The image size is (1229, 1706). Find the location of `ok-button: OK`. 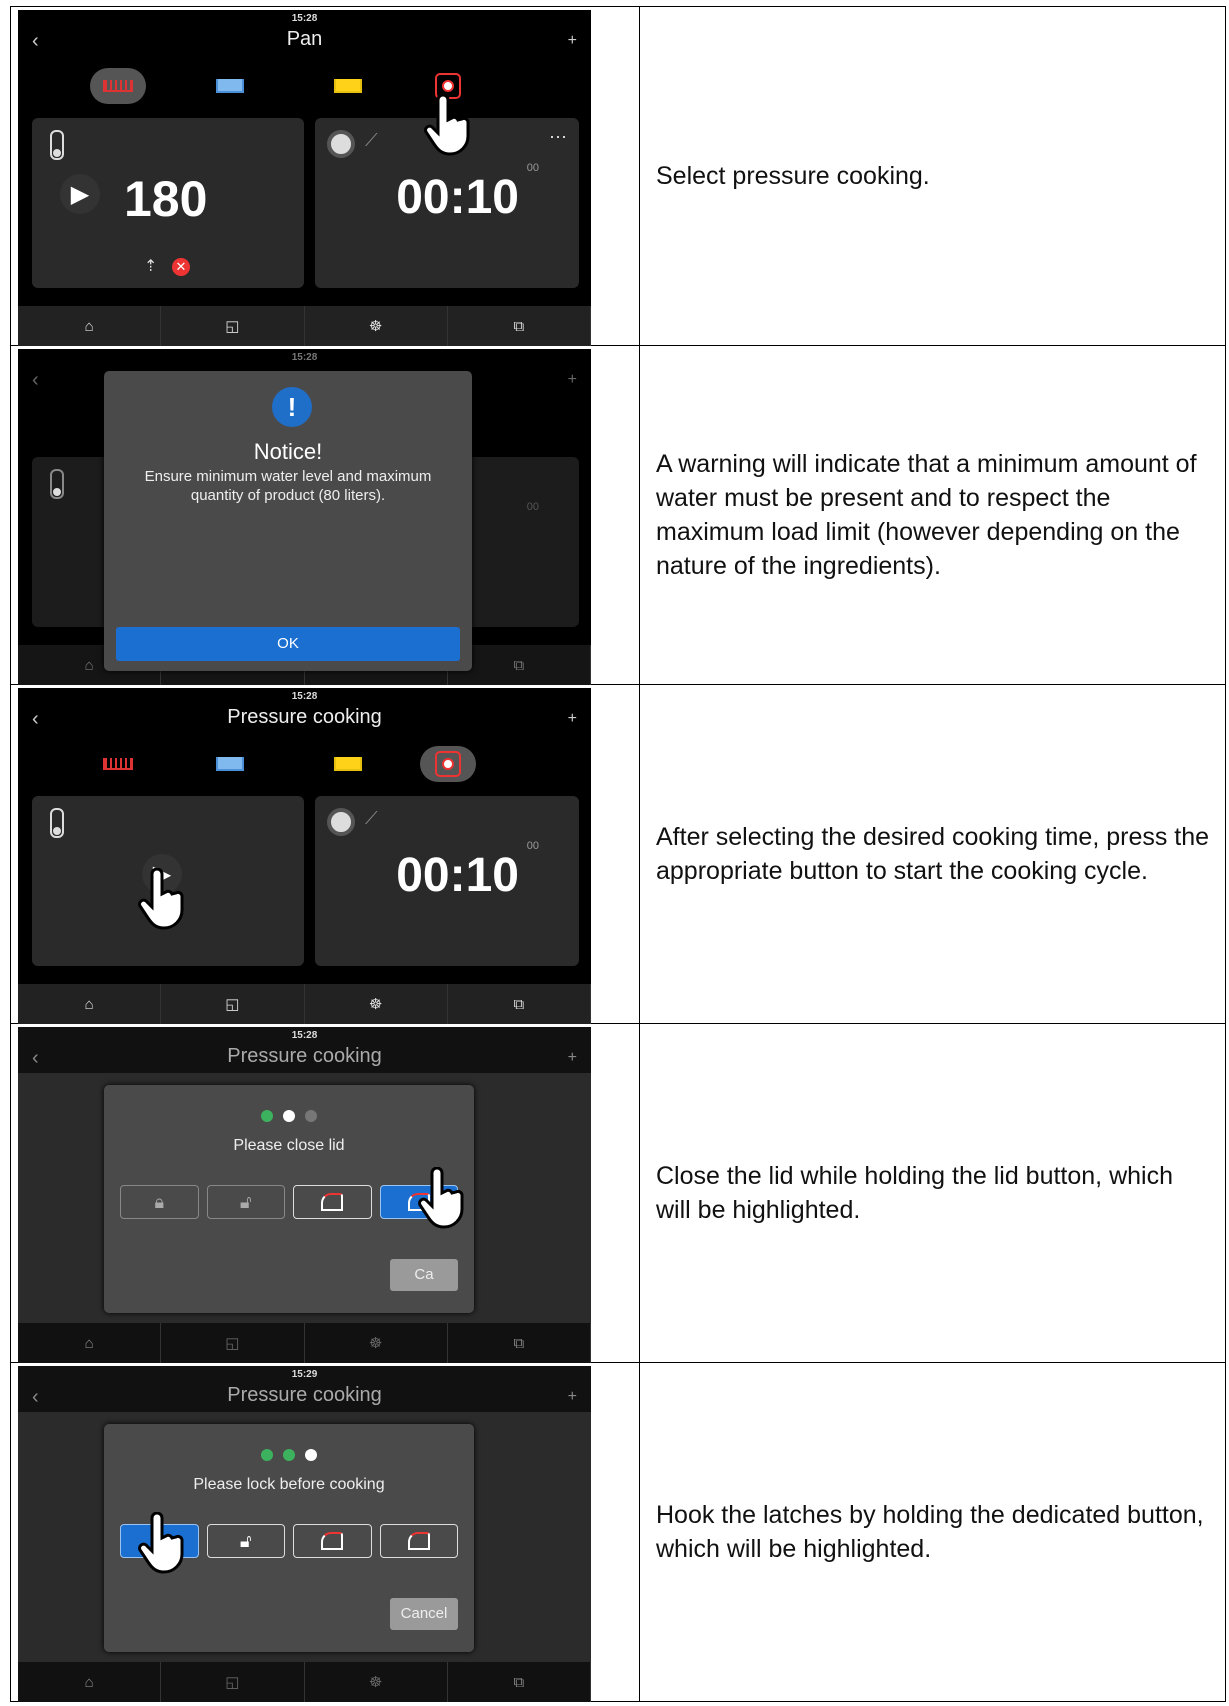

ok-button: OK is located at coordinates (288, 644).